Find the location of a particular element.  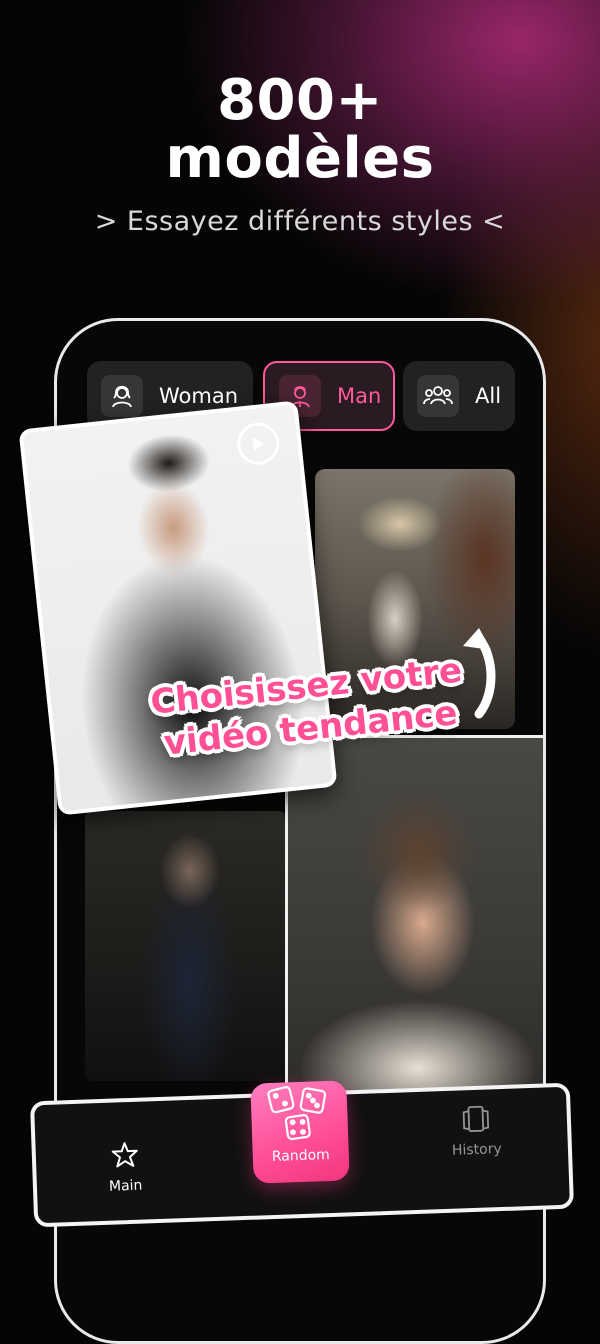

template-thumbnail-selfie is located at coordinates (414, 918).